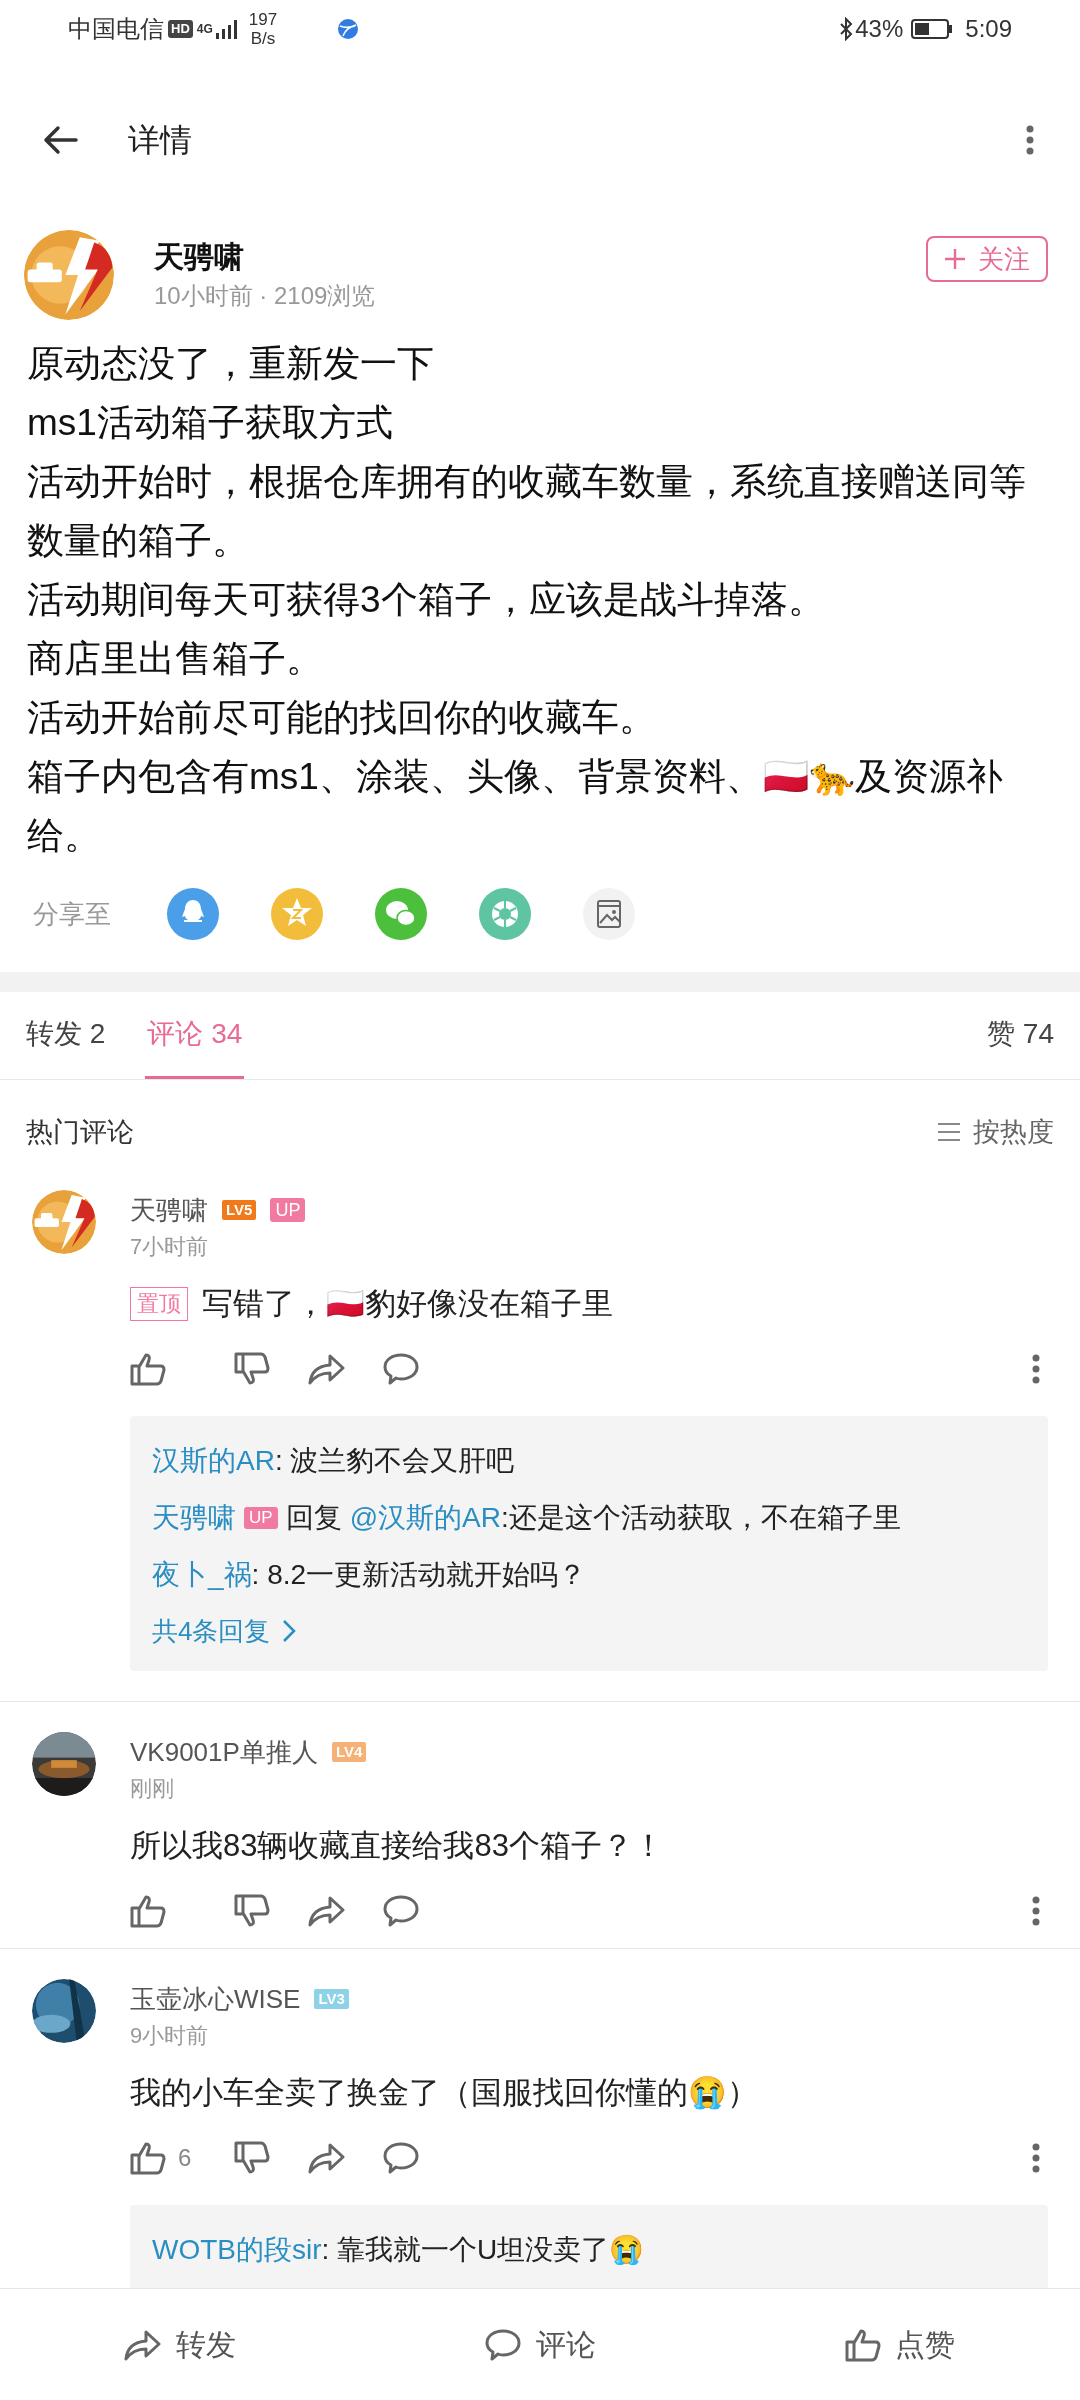 This screenshot has width=1080, height=2400. What do you see at coordinates (170, 1247) in the screenshot?
I see `comment-time: 7小时前` at bounding box center [170, 1247].